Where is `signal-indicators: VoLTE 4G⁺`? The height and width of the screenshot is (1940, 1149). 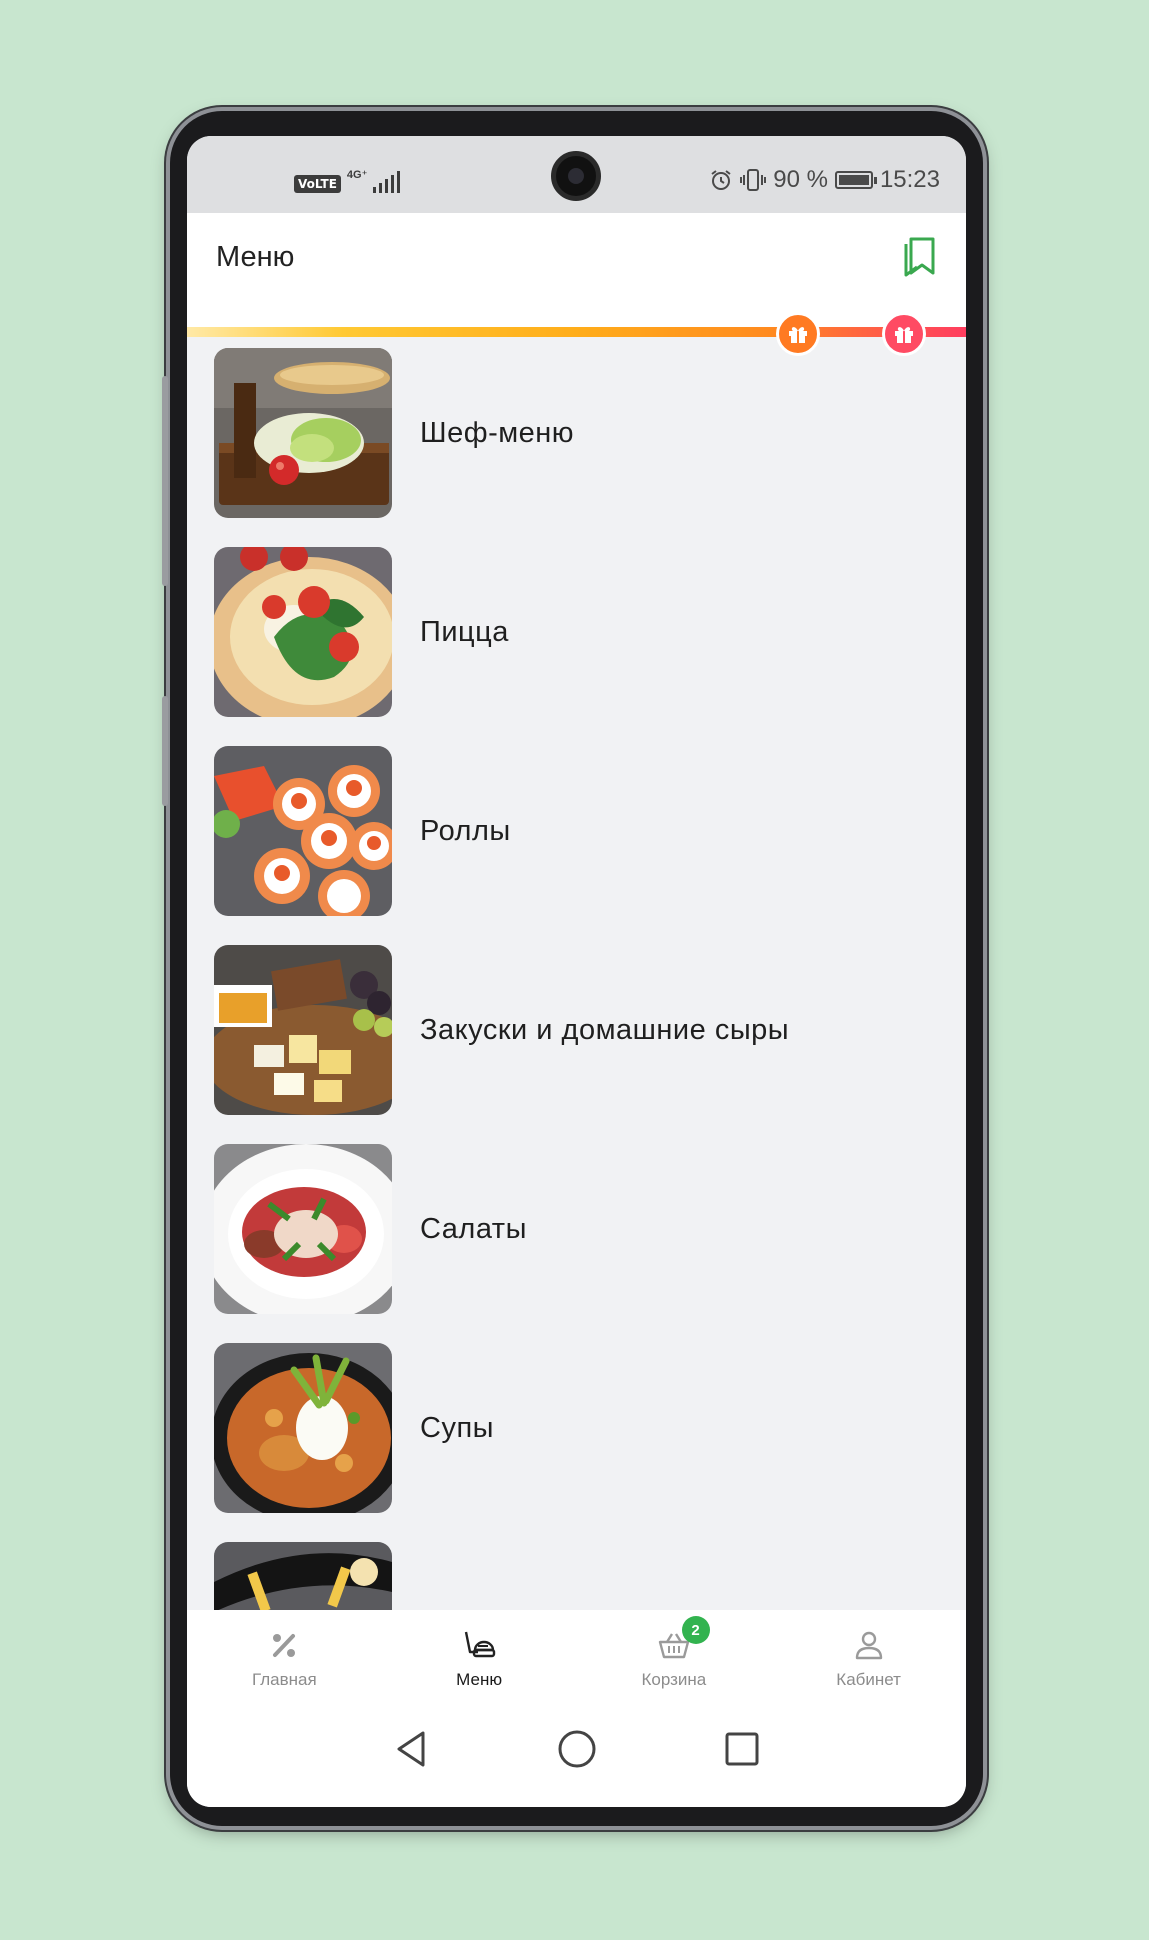 signal-indicators: VoLTE 4G⁺ is located at coordinates (347, 180).